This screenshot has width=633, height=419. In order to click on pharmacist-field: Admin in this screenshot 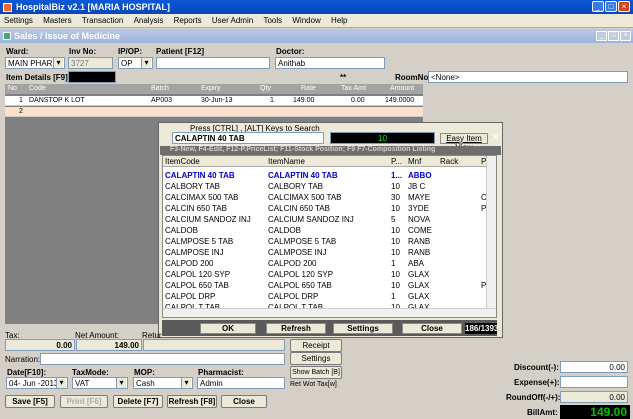, I will do `click(241, 383)`.